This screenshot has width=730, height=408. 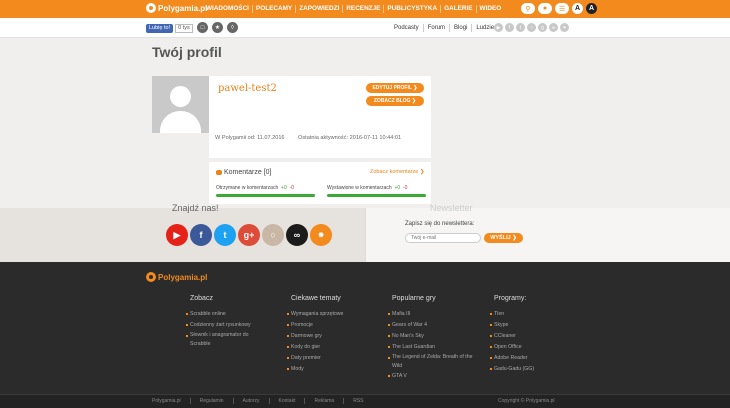 I want to click on footer-link: Słownik i anagramator do Scrabble, so click(x=222, y=340).